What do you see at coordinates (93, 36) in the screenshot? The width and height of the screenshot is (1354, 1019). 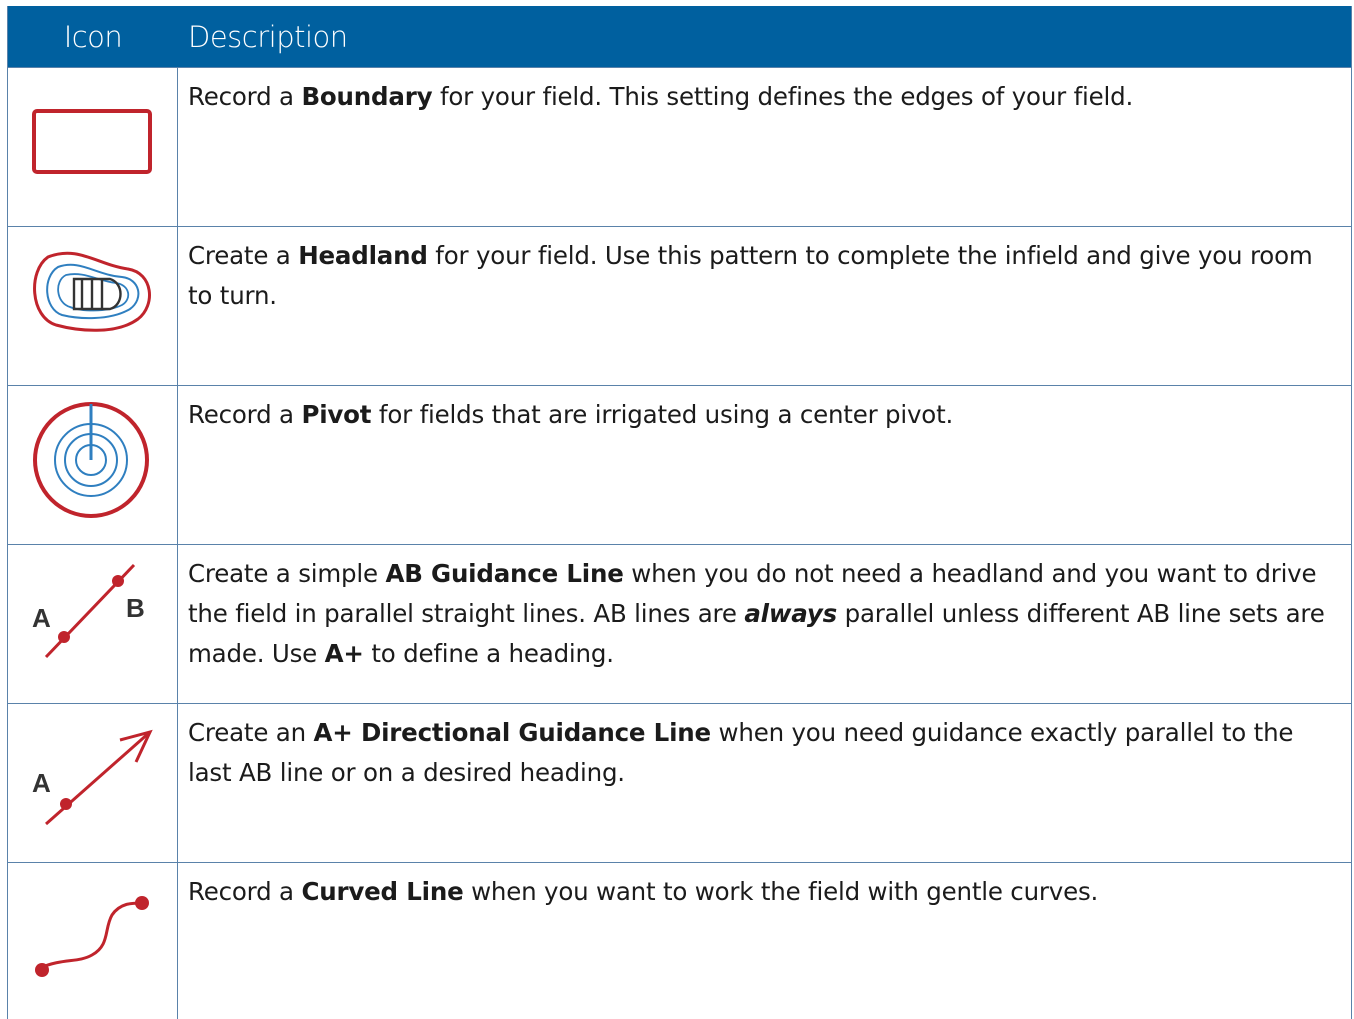 I see `header-icon-column: Icon` at bounding box center [93, 36].